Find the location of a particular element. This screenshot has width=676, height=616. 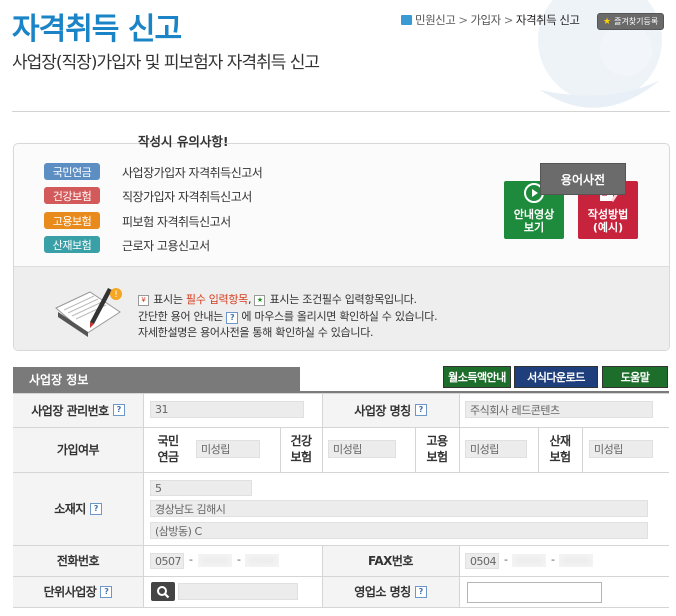

required-text: 필수 입력항목 is located at coordinates (216, 299).